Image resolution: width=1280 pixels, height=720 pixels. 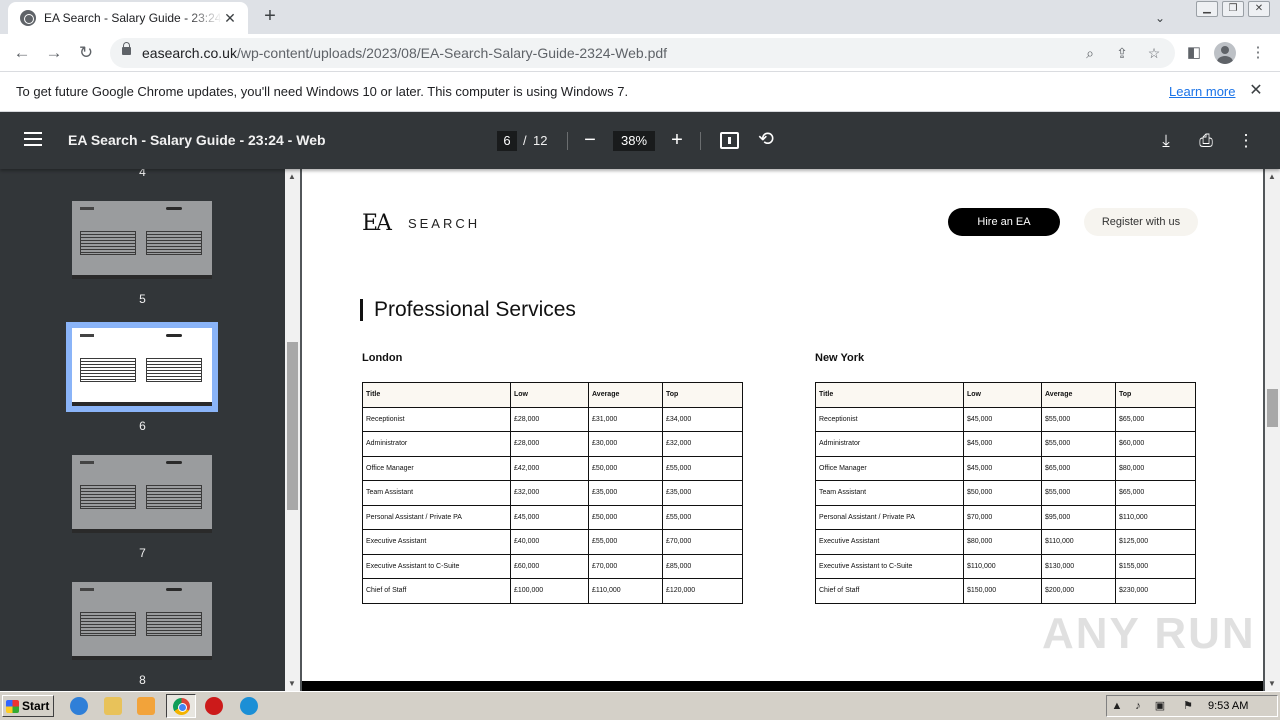 What do you see at coordinates (1166, 141) in the screenshot?
I see `download-icon: ⤓` at bounding box center [1166, 141].